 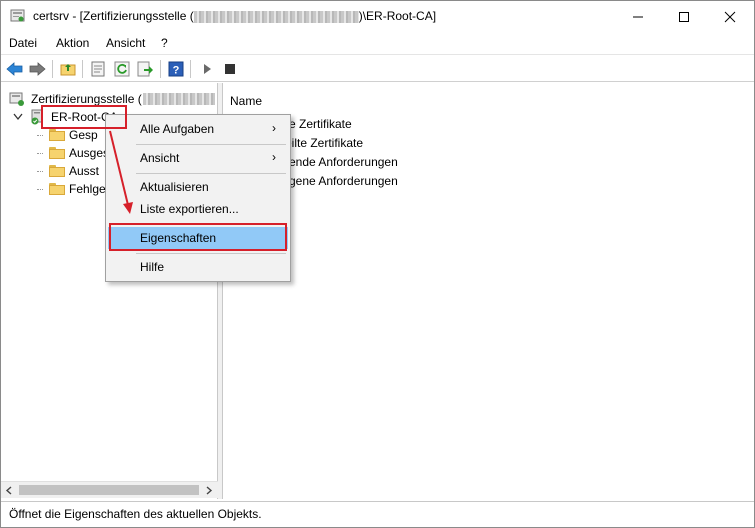 I want to click on maximize-icon, so click(x=684, y=16).